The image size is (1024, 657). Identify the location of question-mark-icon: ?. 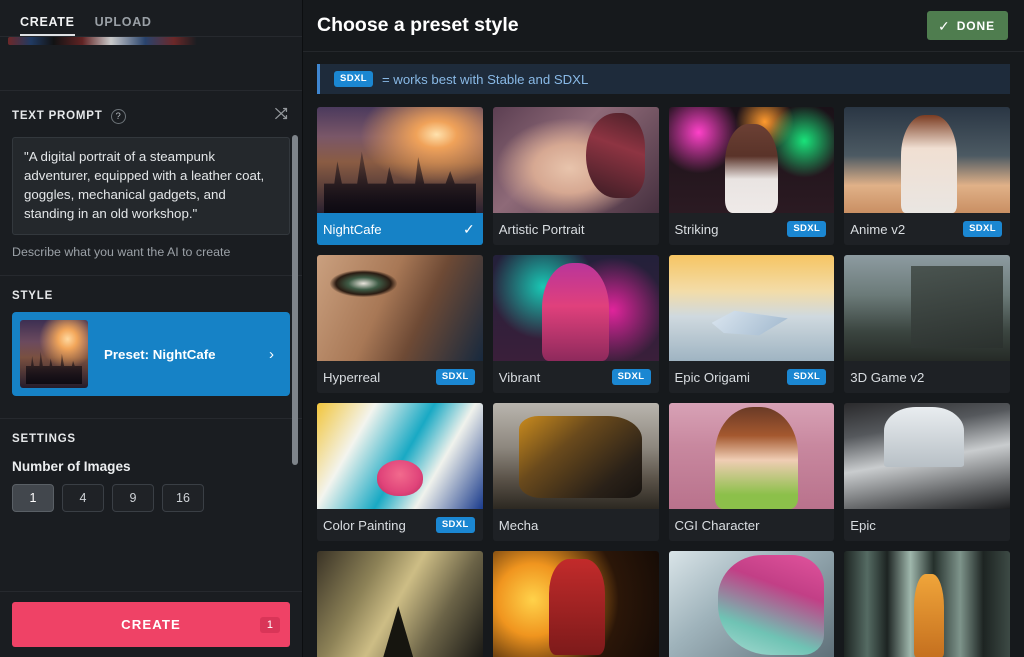
(118, 116).